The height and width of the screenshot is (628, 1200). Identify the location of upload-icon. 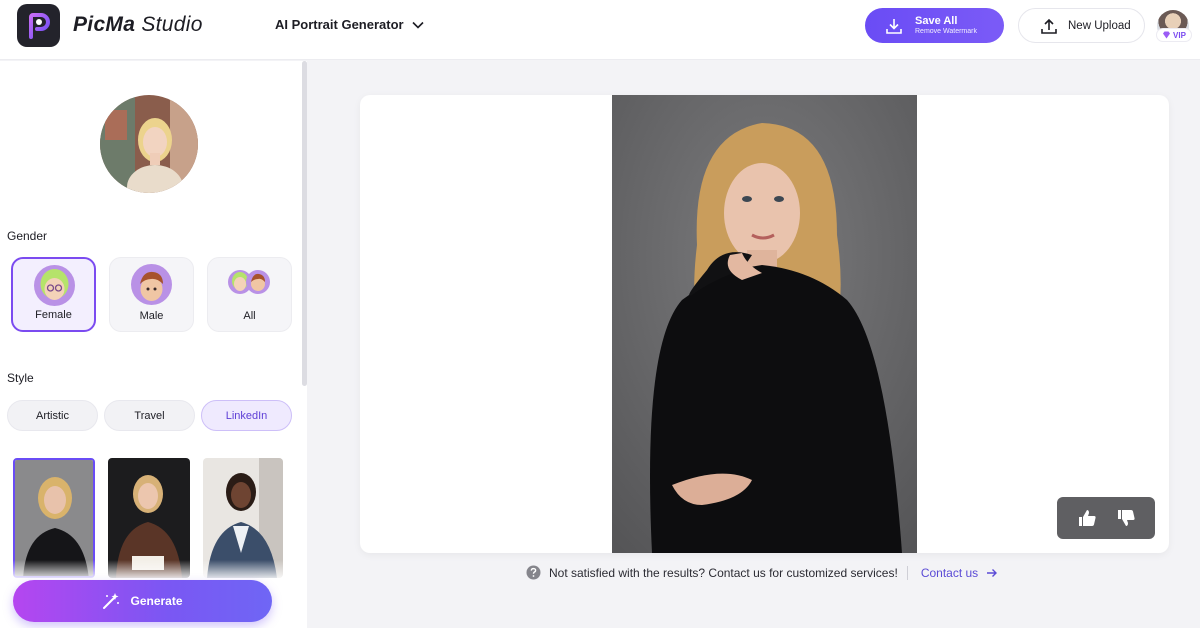
(1049, 26).